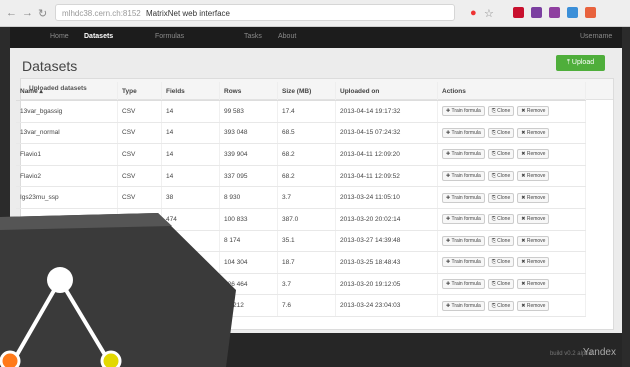 The height and width of the screenshot is (367, 630). What do you see at coordinates (489, 13) in the screenshot?
I see `star-icon: ☆` at bounding box center [489, 13].